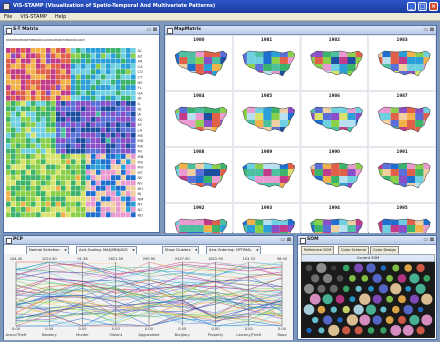  I want to click on maximize-button: □, so click(422, 6).